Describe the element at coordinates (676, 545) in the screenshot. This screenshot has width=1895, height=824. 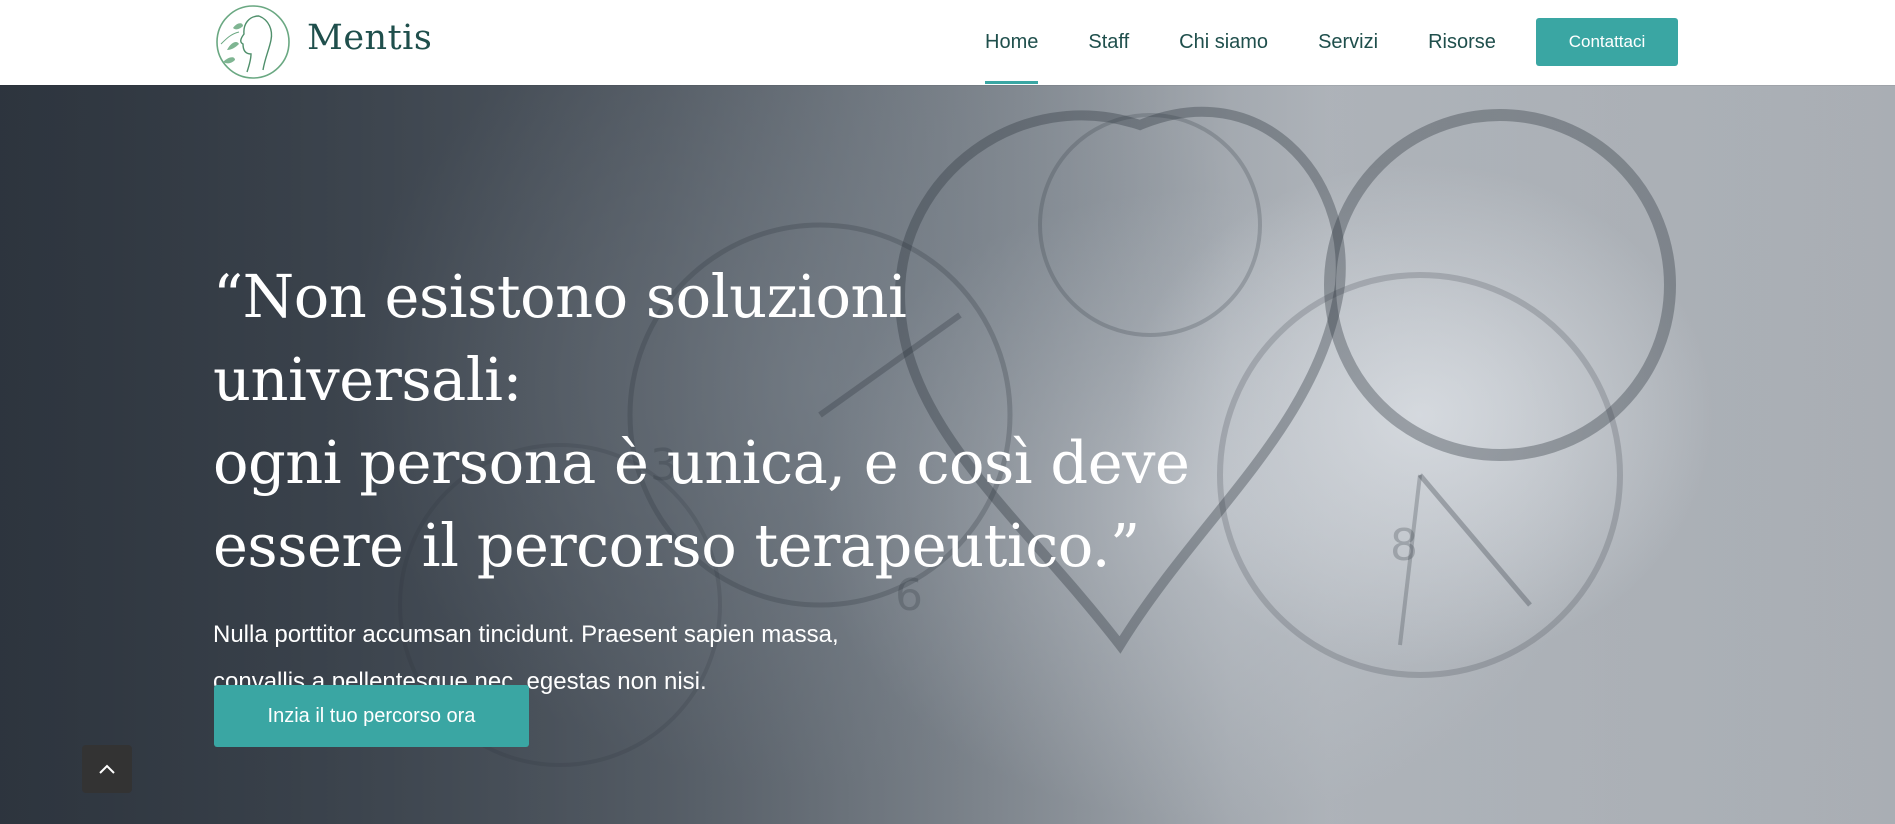
I see `hero-quote-line: essere il percorso terapeutico.”` at that location.